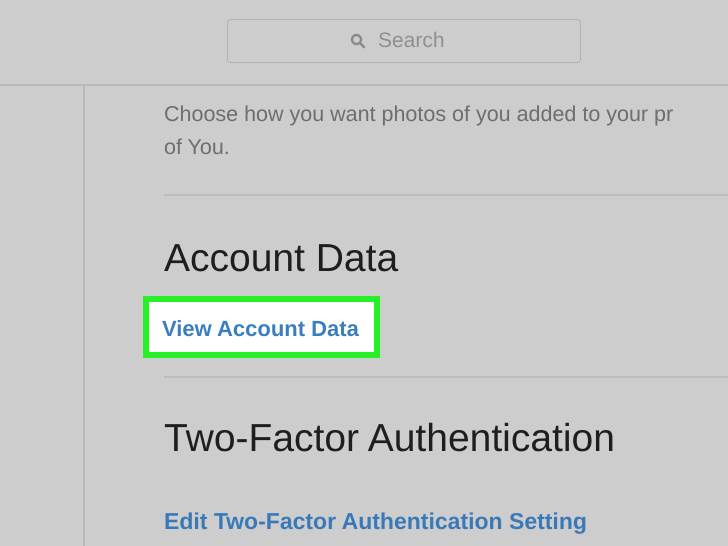 Image resolution: width=728 pixels, height=546 pixels. I want to click on view-account-data-link: View Account Data, so click(260, 329).